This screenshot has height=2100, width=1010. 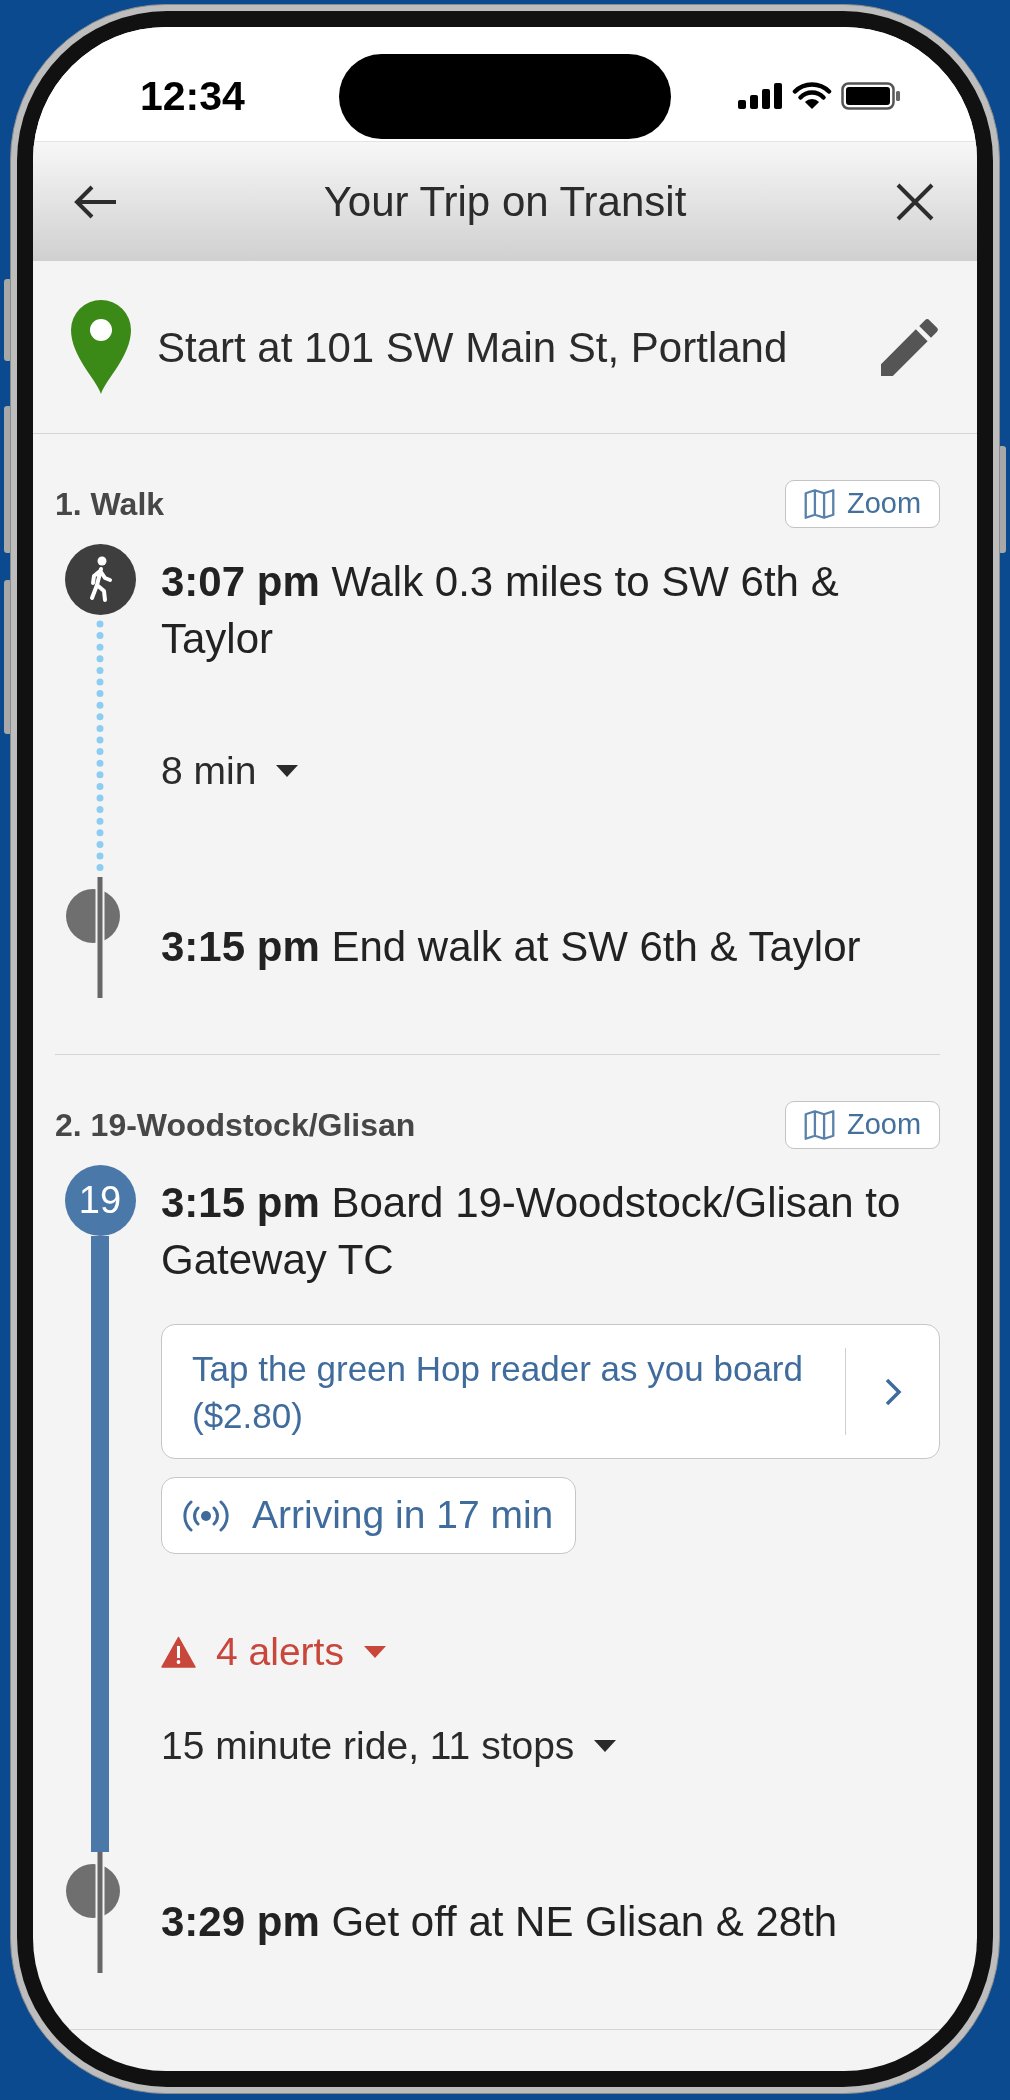 What do you see at coordinates (500, 610) in the screenshot?
I see `step-text: 3:07 pm Walk 0.3 miles to SW 6th & Taylor` at bounding box center [500, 610].